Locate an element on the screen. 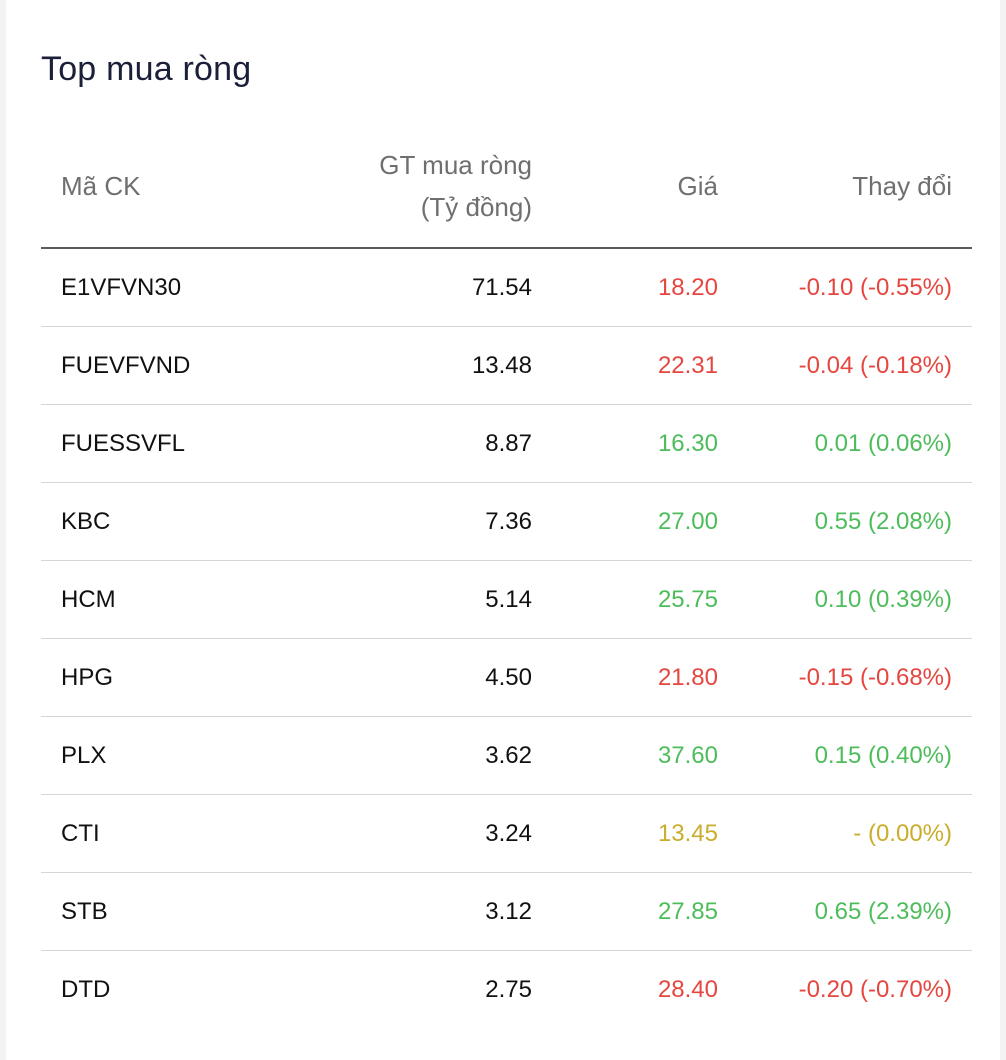 The image size is (1006, 1060). price-change: -0.20 (-0.70%) is located at coordinates (875, 989).